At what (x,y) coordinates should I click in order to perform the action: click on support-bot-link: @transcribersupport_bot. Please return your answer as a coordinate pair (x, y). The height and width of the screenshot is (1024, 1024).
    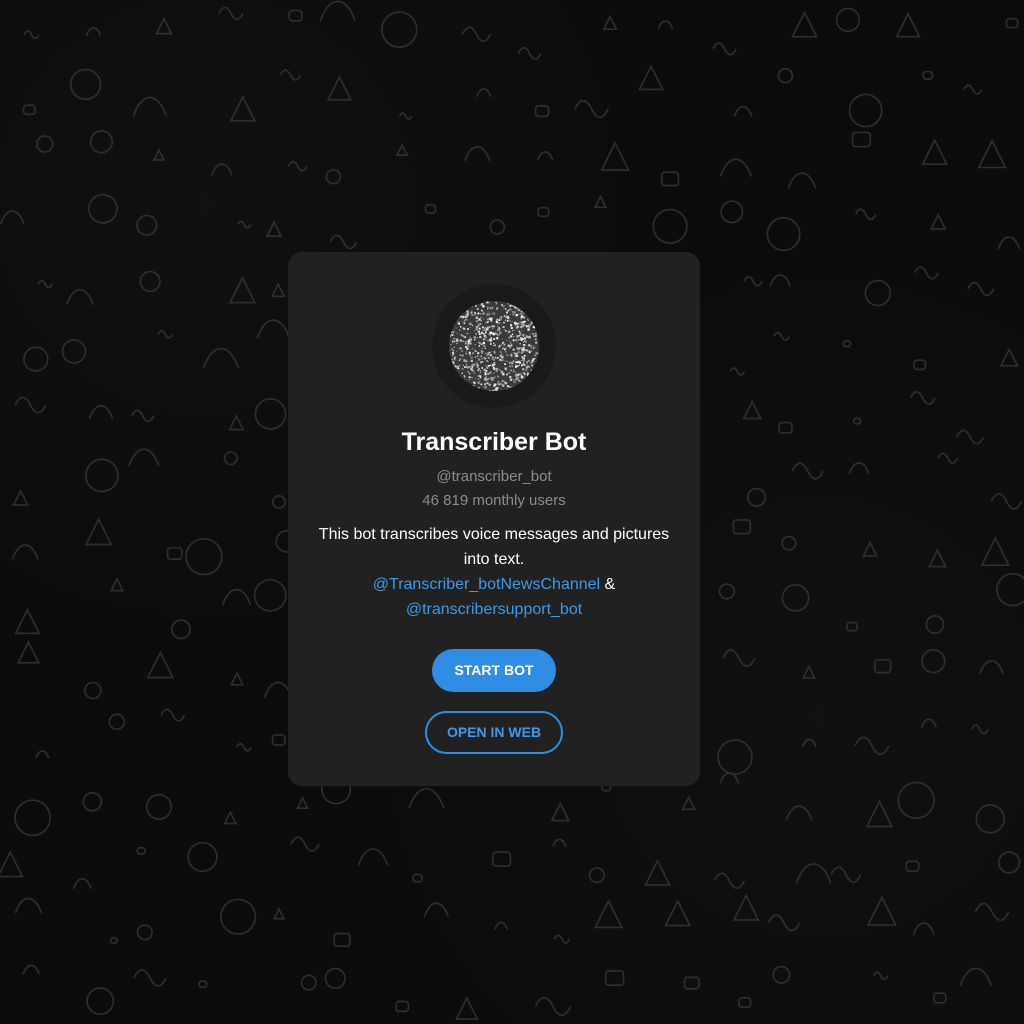
    Looking at the image, I should click on (494, 609).